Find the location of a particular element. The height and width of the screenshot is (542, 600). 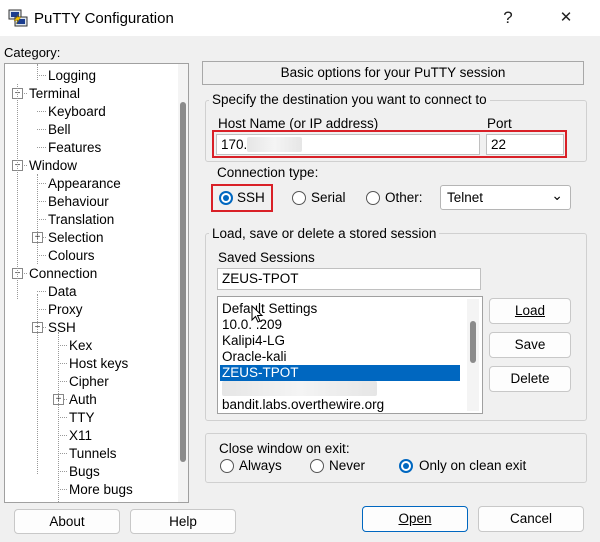

mouse-cursor-icon is located at coordinates (257, 314).